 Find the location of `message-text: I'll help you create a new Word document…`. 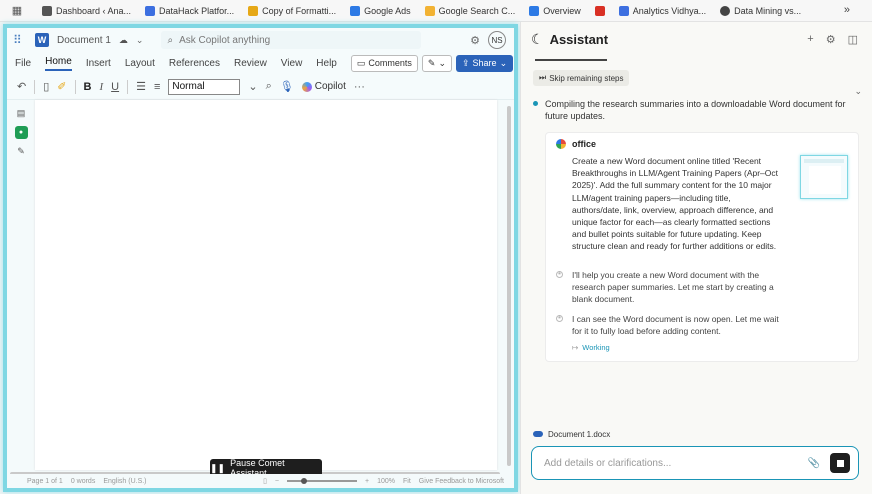

message-text: I'll help you create a new Word document… is located at coordinates (673, 287).